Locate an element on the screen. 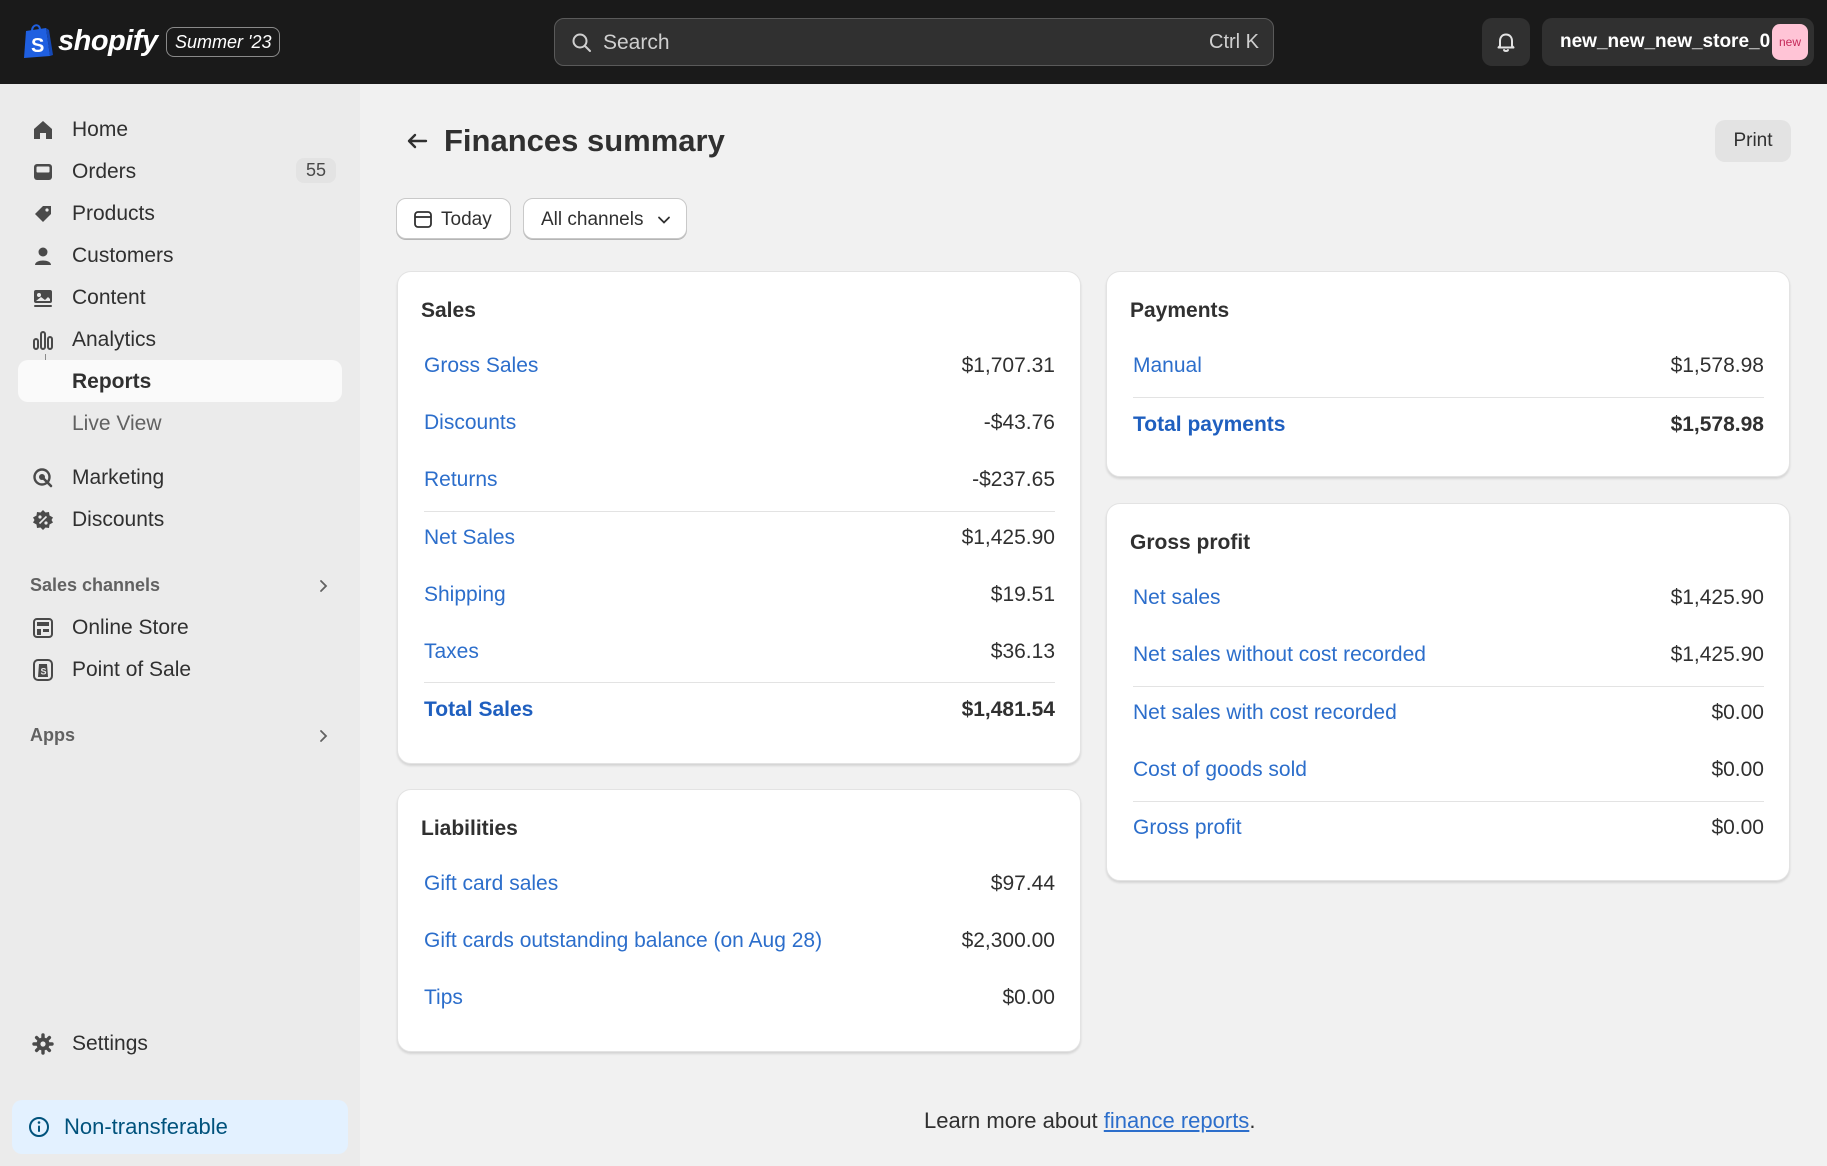 The height and width of the screenshot is (1166, 1827). brand-name: shopify is located at coordinates (108, 40).